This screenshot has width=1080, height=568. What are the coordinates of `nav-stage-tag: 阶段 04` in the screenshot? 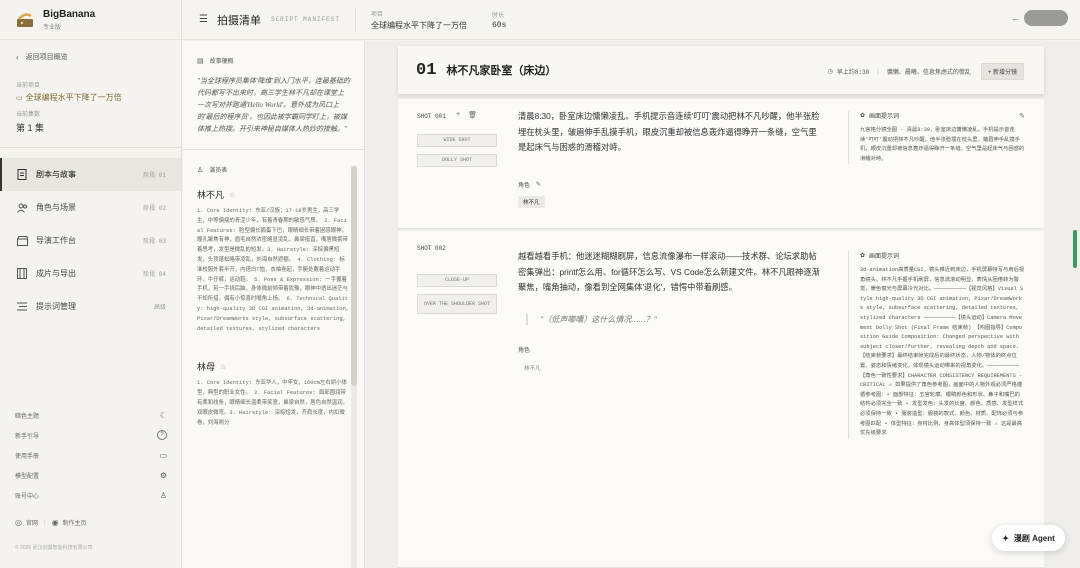 It's located at (154, 274).